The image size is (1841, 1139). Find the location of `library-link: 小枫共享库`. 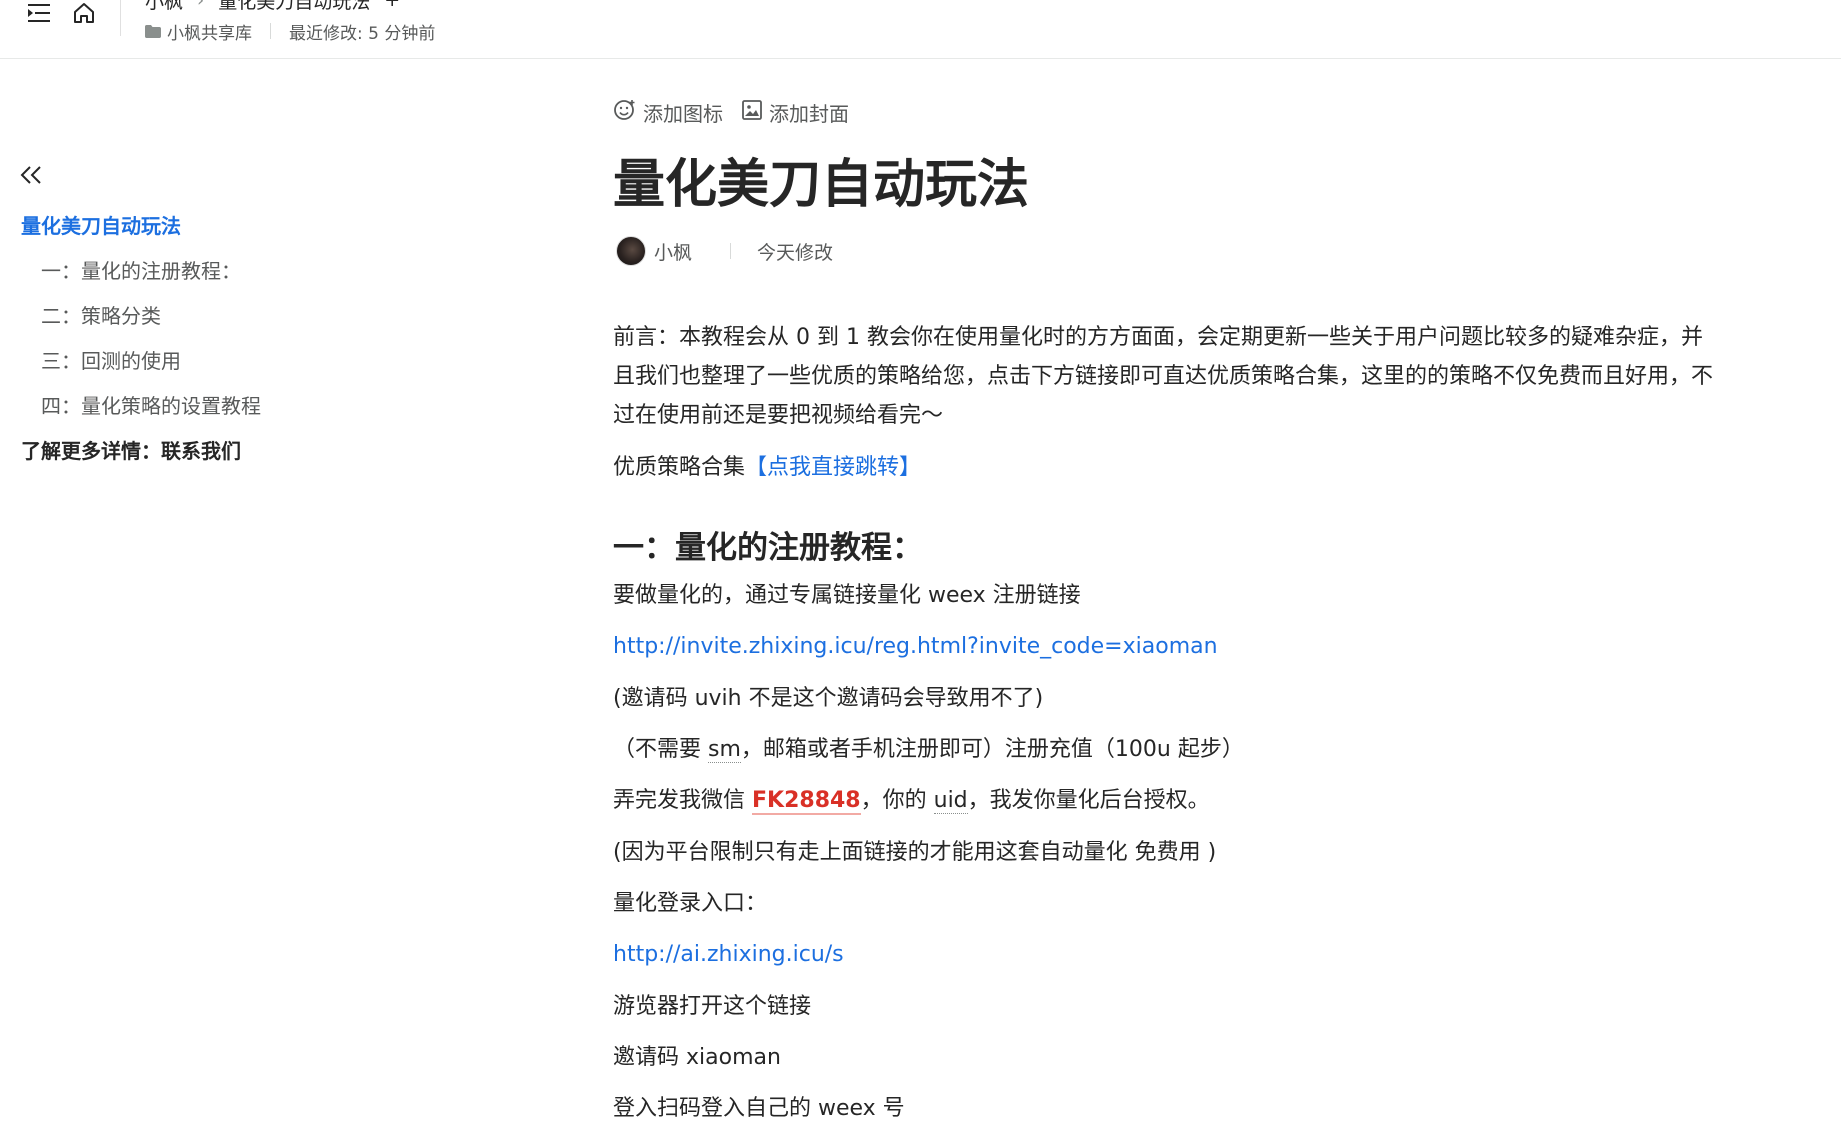

library-link: 小枫共享库 is located at coordinates (209, 31).